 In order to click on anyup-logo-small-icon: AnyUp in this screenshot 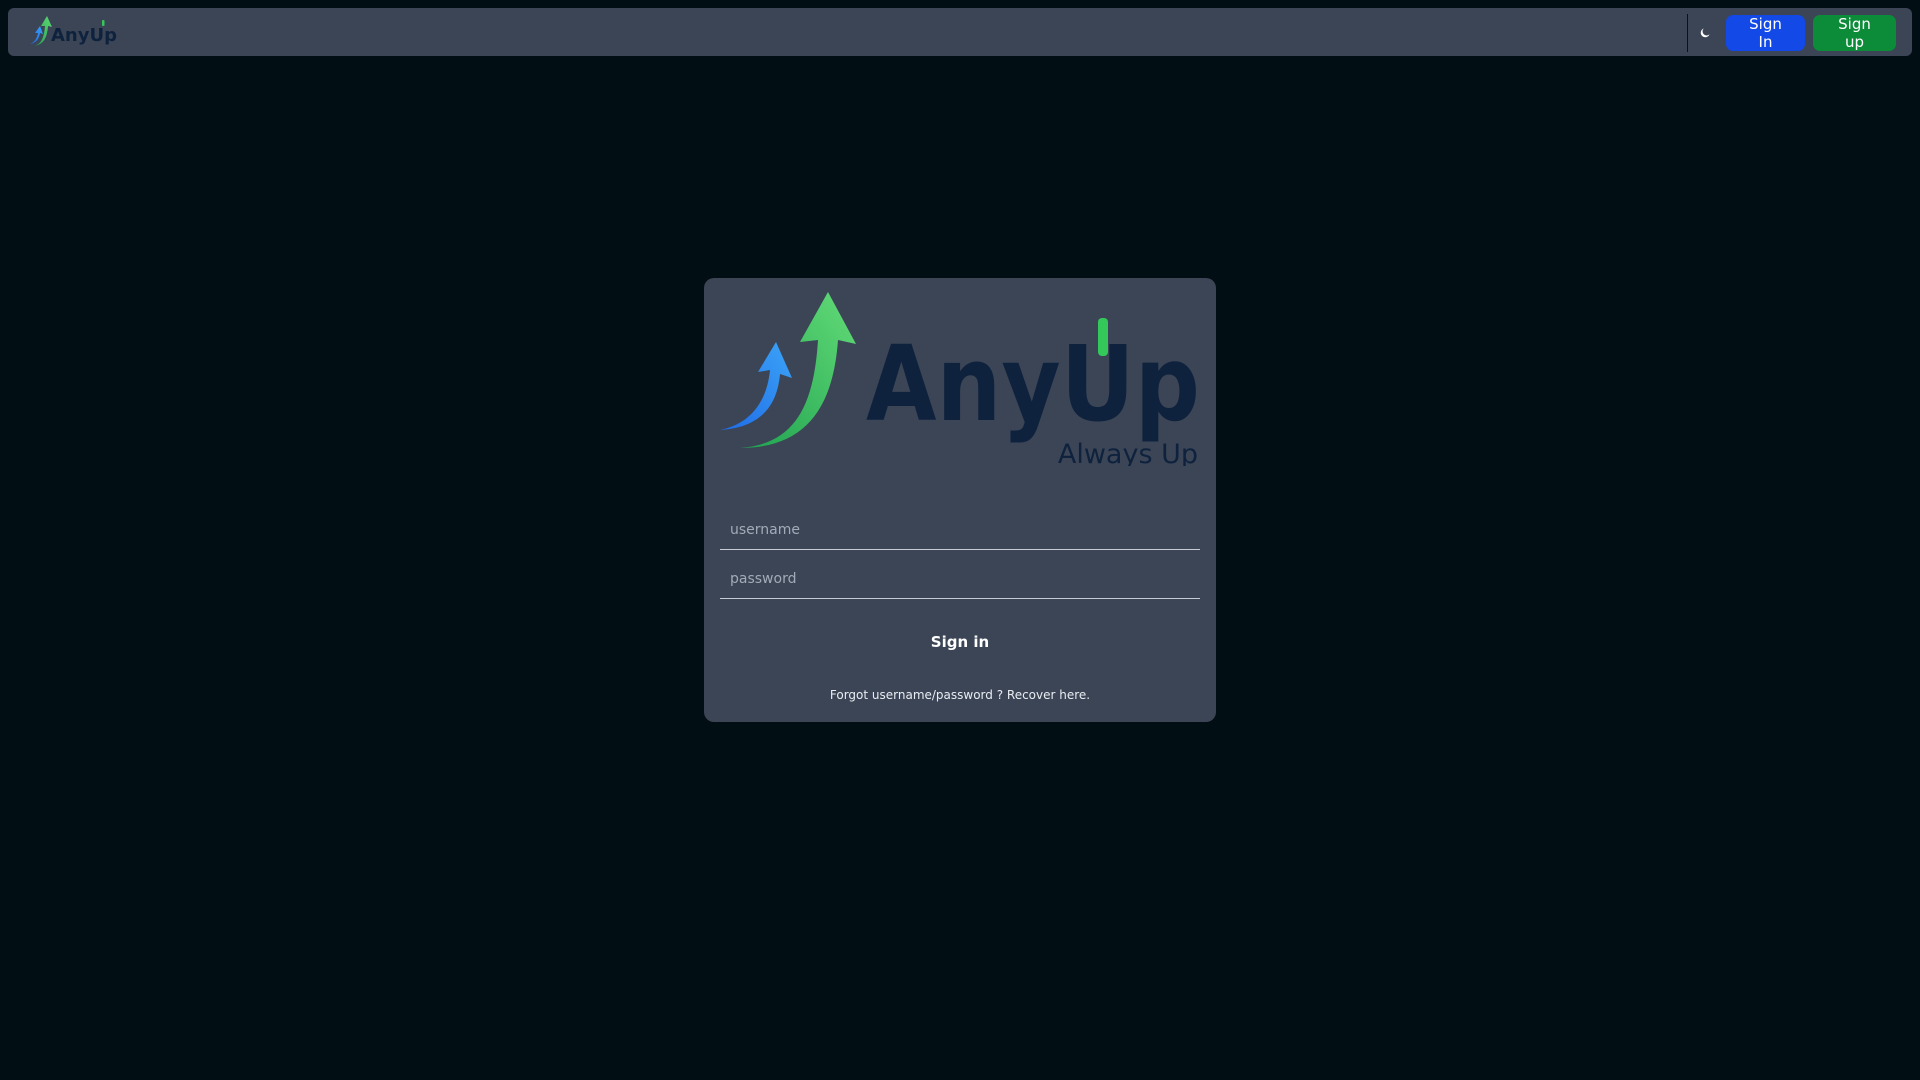, I will do `click(73, 31)`.